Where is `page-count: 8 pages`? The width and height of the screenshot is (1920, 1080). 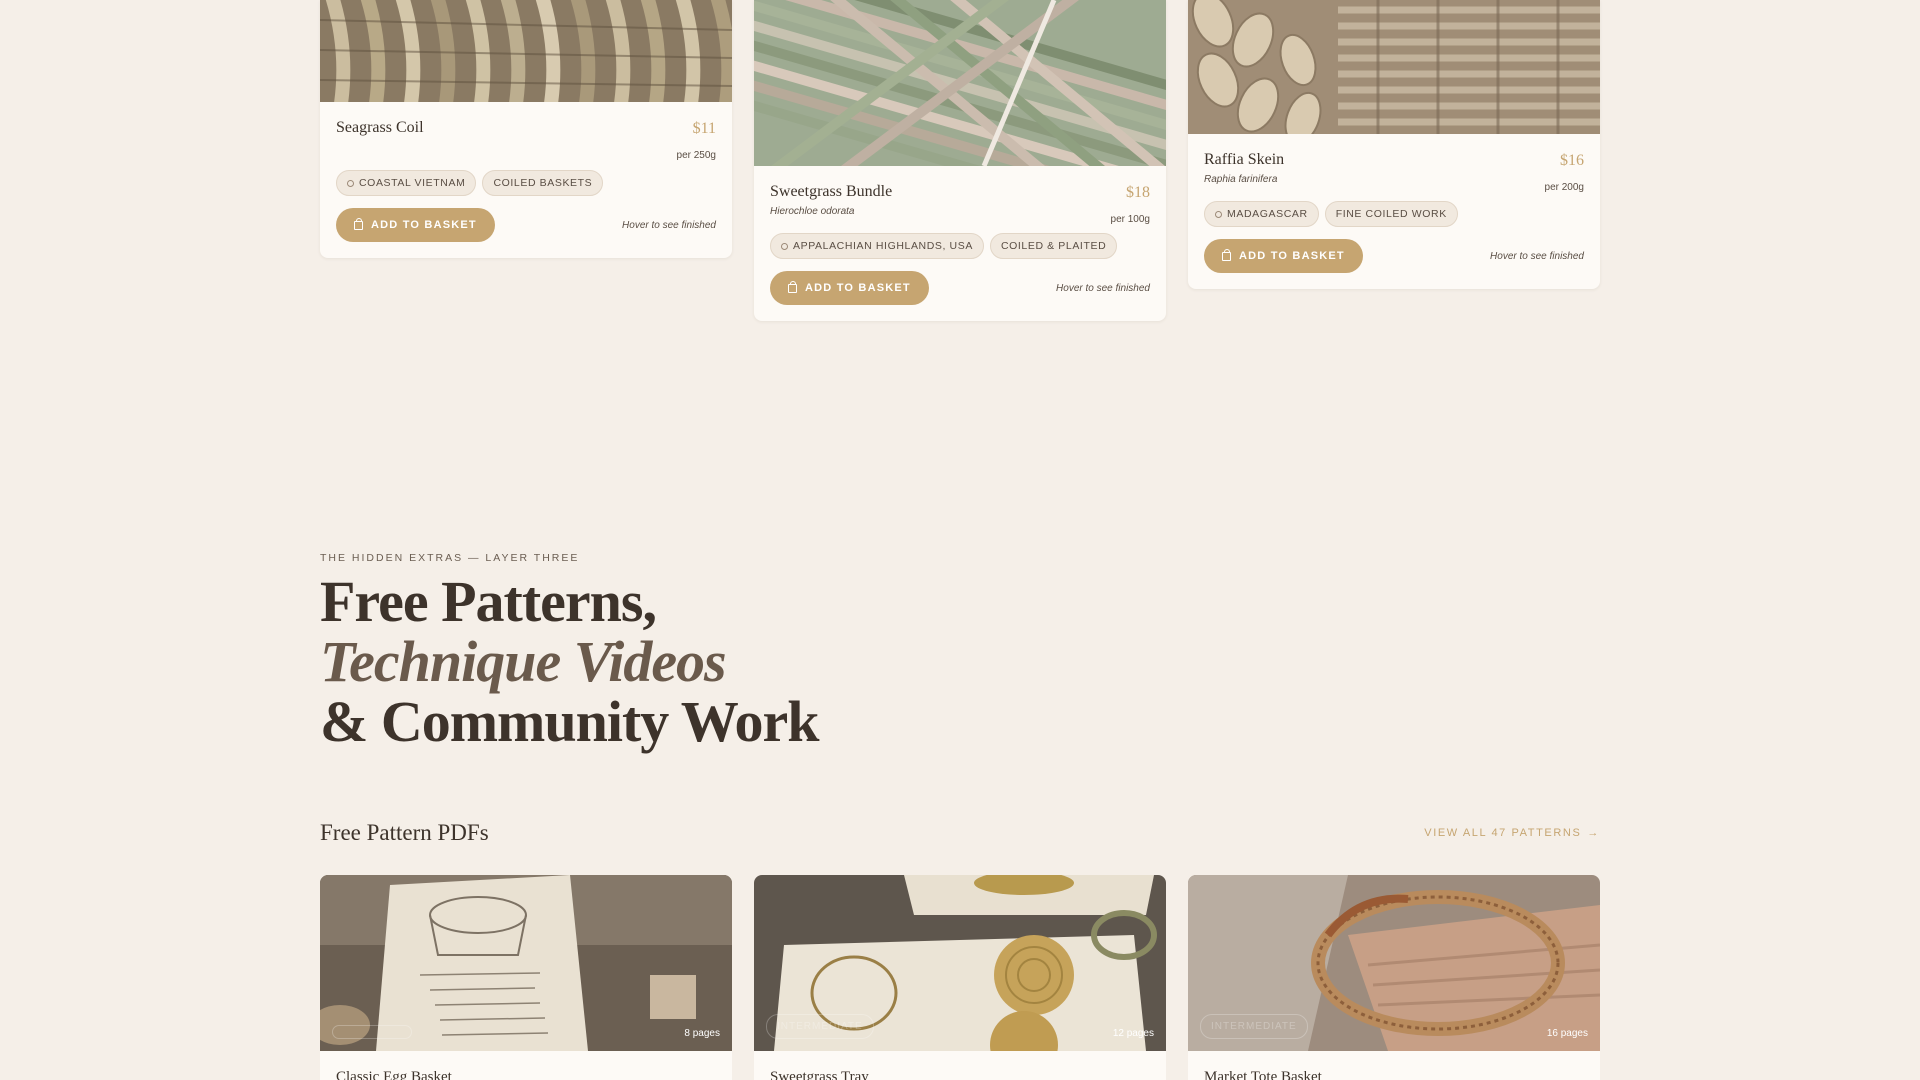
page-count: 8 pages is located at coordinates (702, 1033).